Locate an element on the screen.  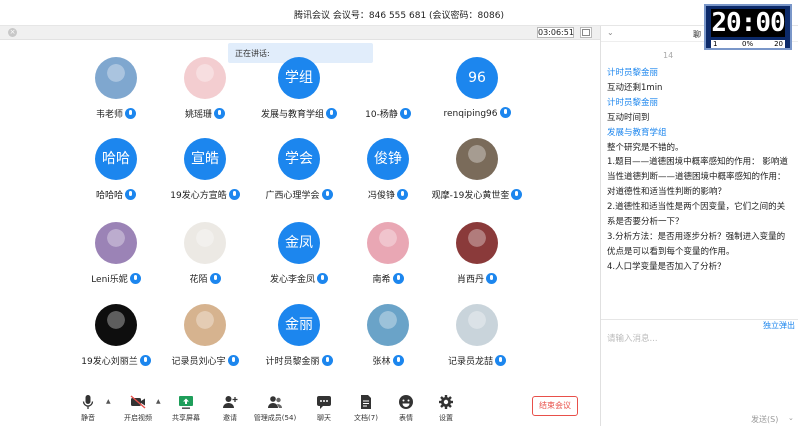
add-person-icon is located at coordinates (230, 402).